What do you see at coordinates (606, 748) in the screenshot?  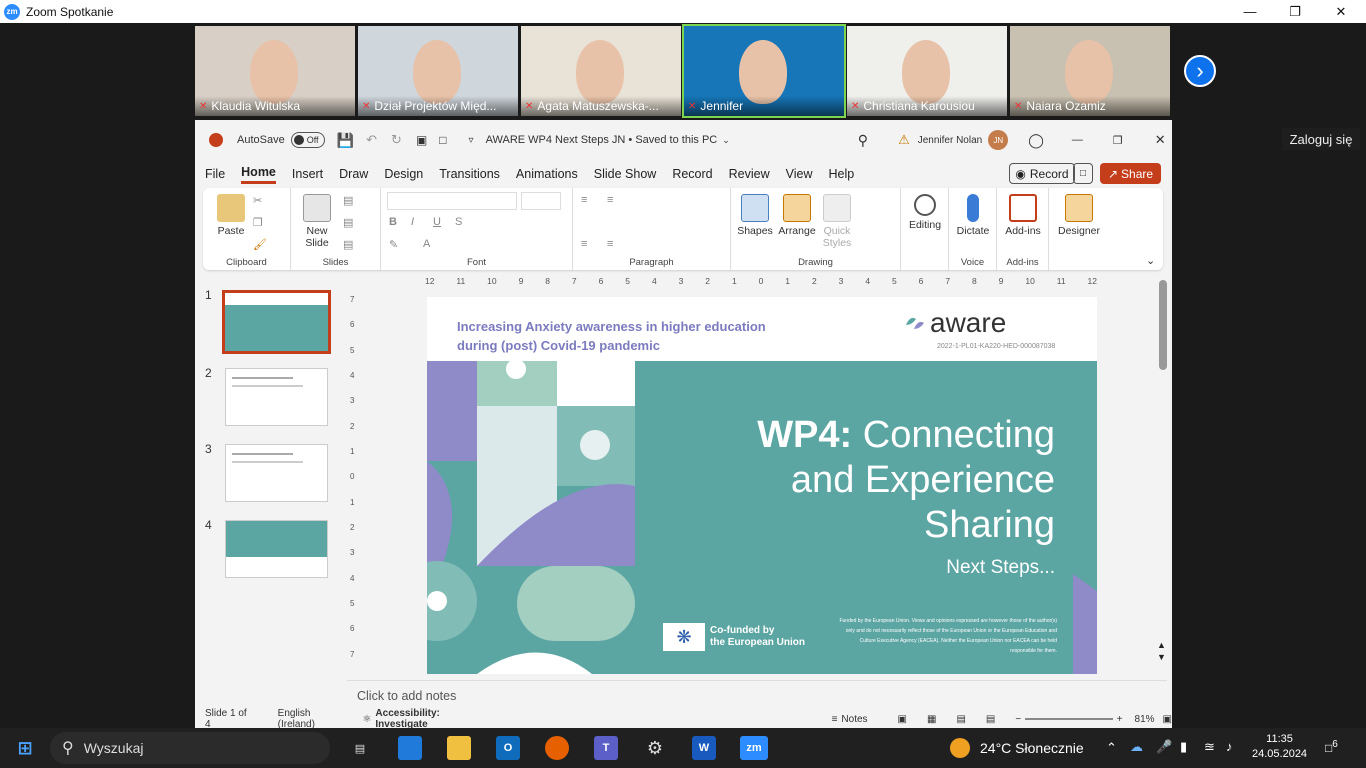 I see `teams-icon: T` at bounding box center [606, 748].